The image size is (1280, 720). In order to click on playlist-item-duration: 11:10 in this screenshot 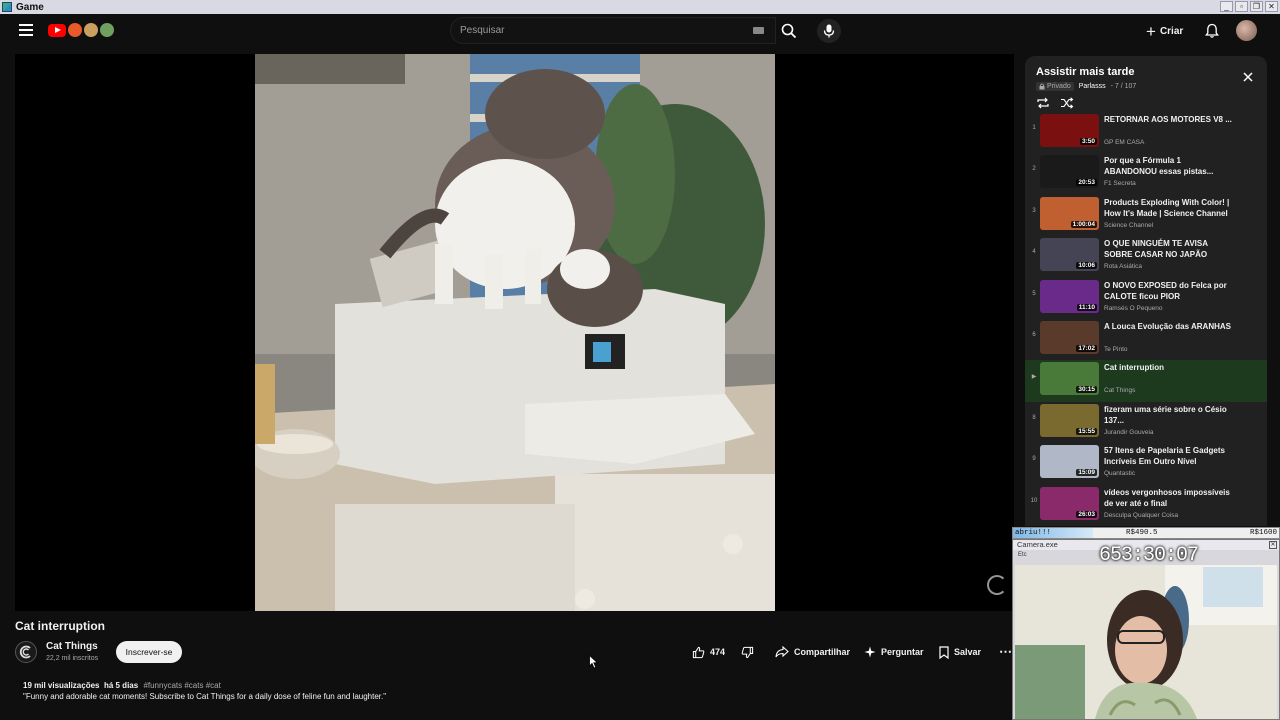, I will do `click(1086, 307)`.